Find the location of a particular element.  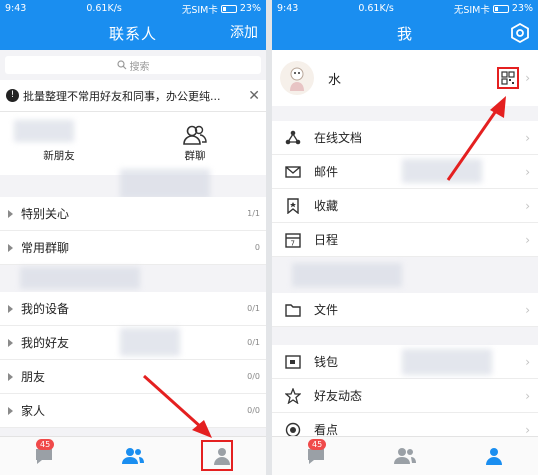

section-gap is located at coordinates (405, 336).